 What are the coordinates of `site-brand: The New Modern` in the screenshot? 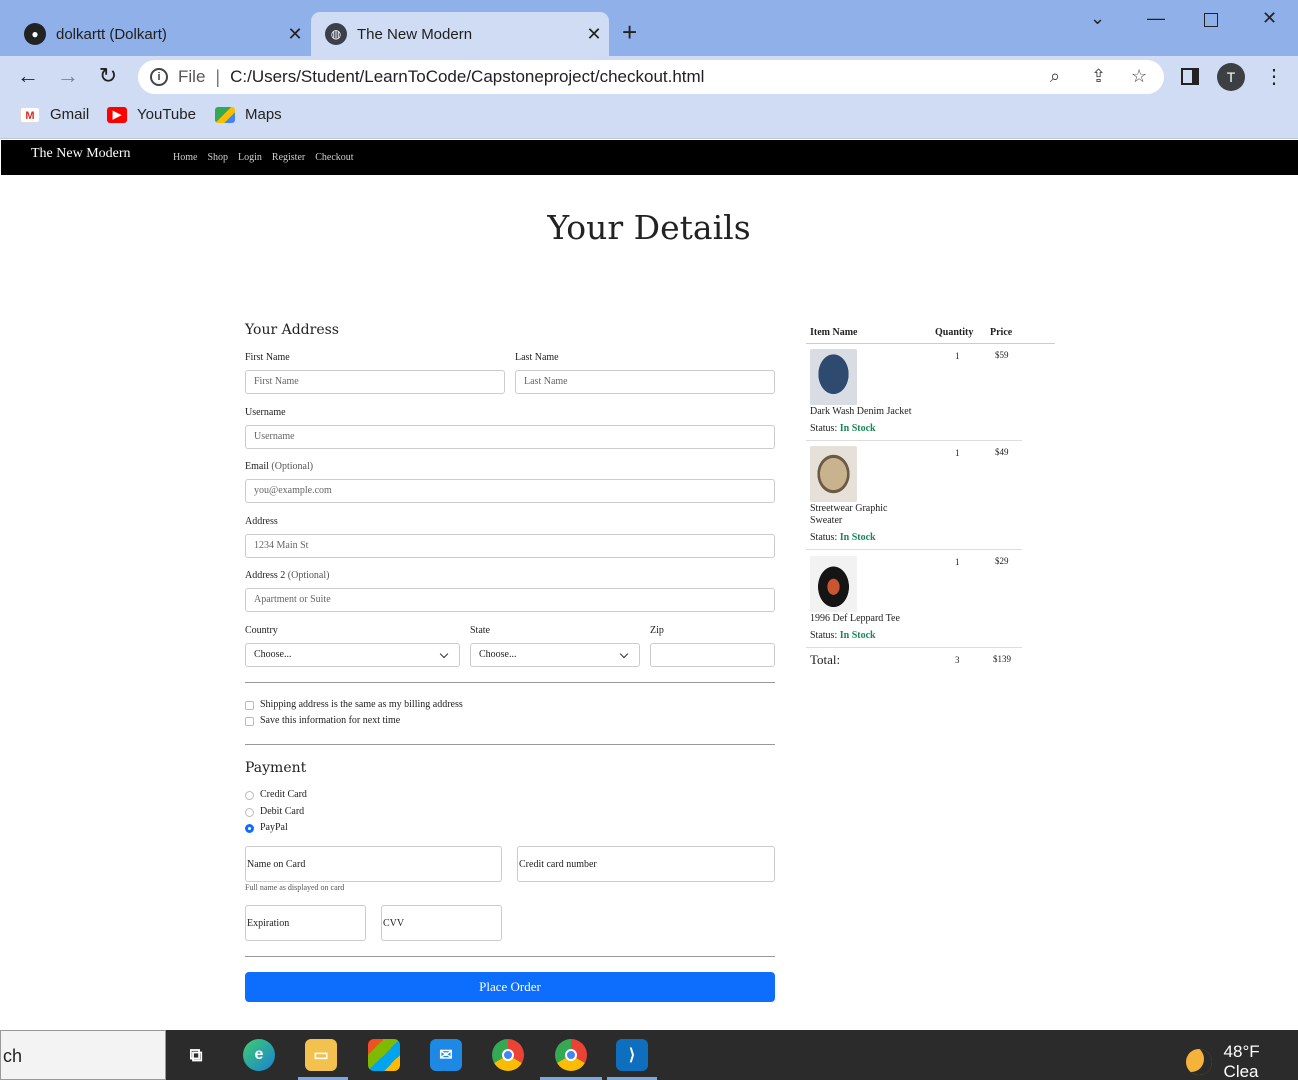 It's located at (81, 154).